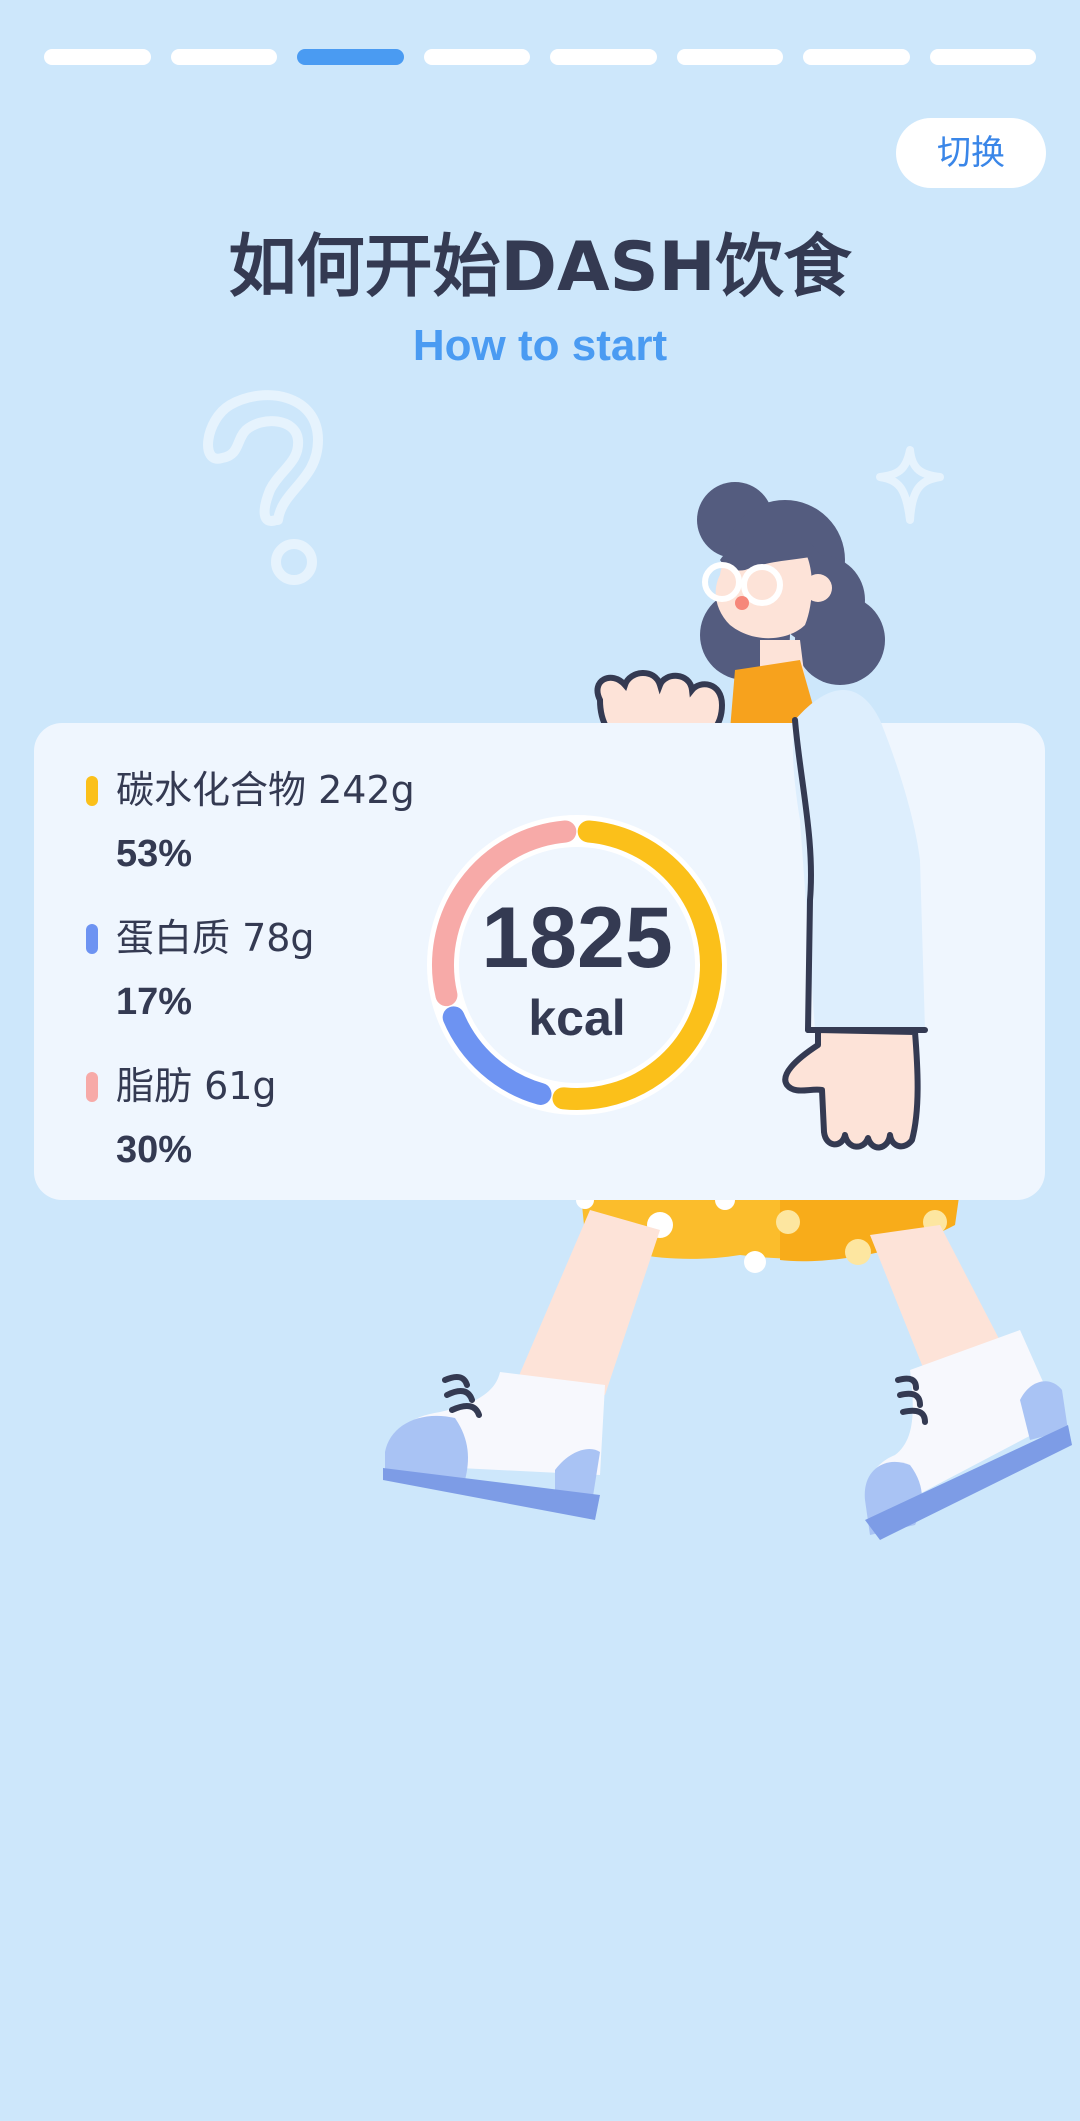 This screenshot has width=1080, height=2121. Describe the element at coordinates (154, 854) in the screenshot. I see `carbs-percent: 53%` at that location.